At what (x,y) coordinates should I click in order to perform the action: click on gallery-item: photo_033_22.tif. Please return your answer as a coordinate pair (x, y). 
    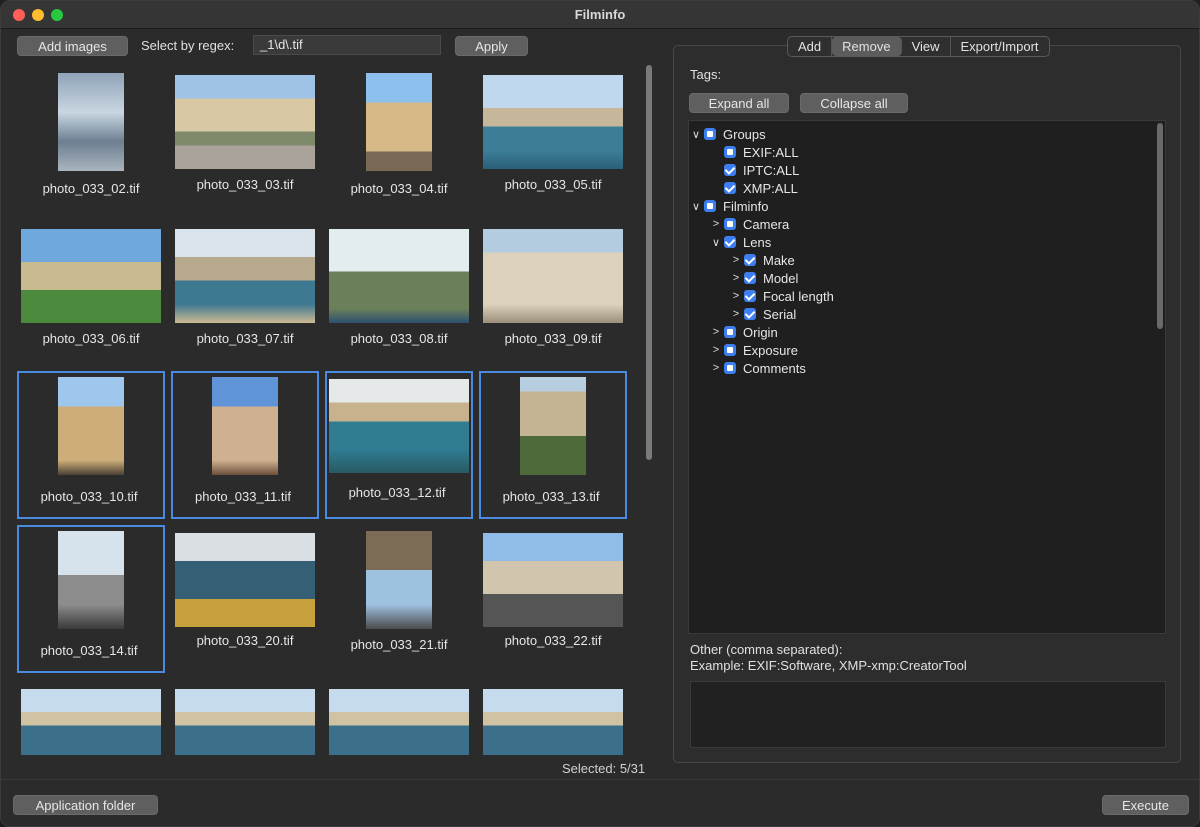
    Looking at the image, I should click on (553, 599).